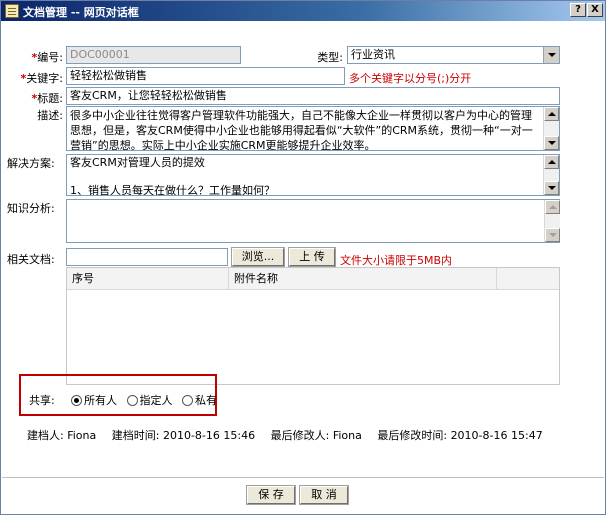  Describe the element at coordinates (300, 435) in the screenshot. I see `modifier-label: 最后修改人:` at that location.